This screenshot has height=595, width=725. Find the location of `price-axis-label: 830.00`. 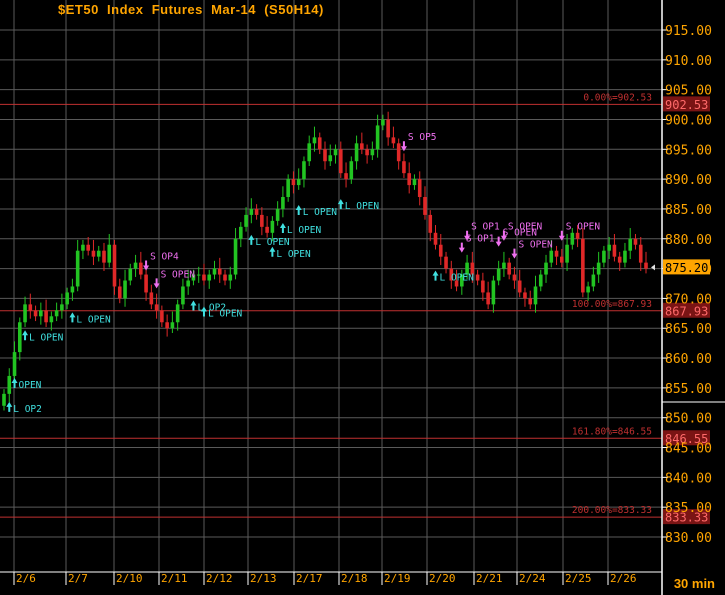

price-axis-label: 830.00 is located at coordinates (688, 538).